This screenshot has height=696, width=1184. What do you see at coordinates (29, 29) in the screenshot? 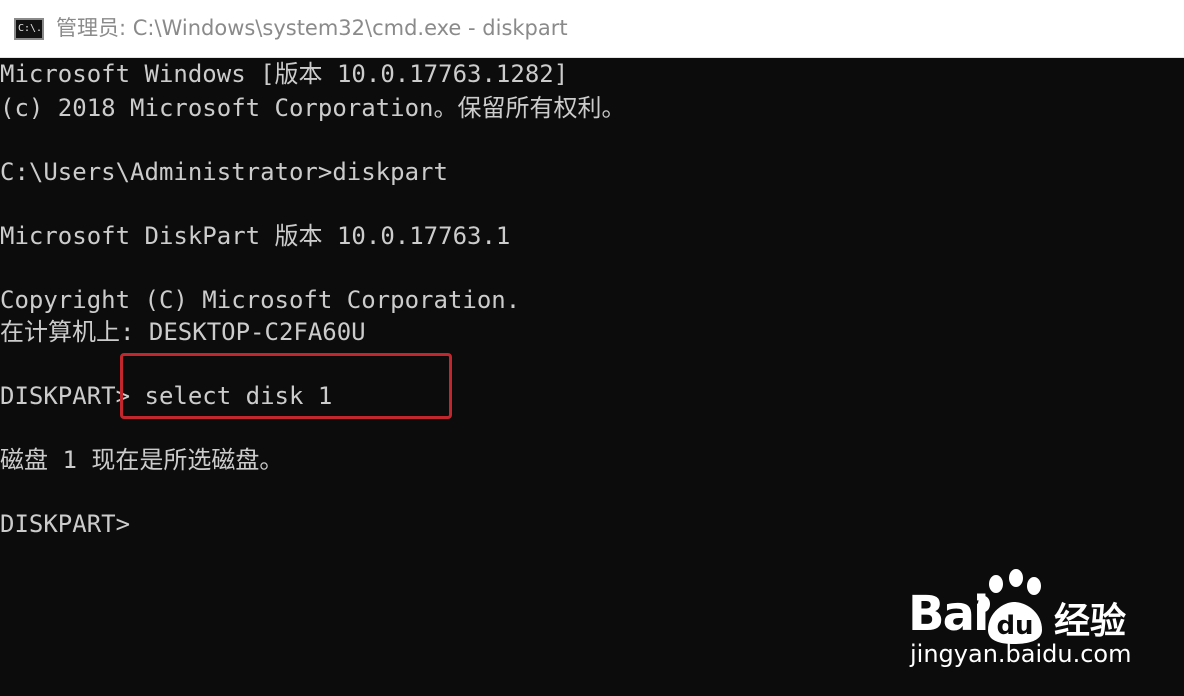
I see `cmd-window-icon: C:\.` at bounding box center [29, 29].